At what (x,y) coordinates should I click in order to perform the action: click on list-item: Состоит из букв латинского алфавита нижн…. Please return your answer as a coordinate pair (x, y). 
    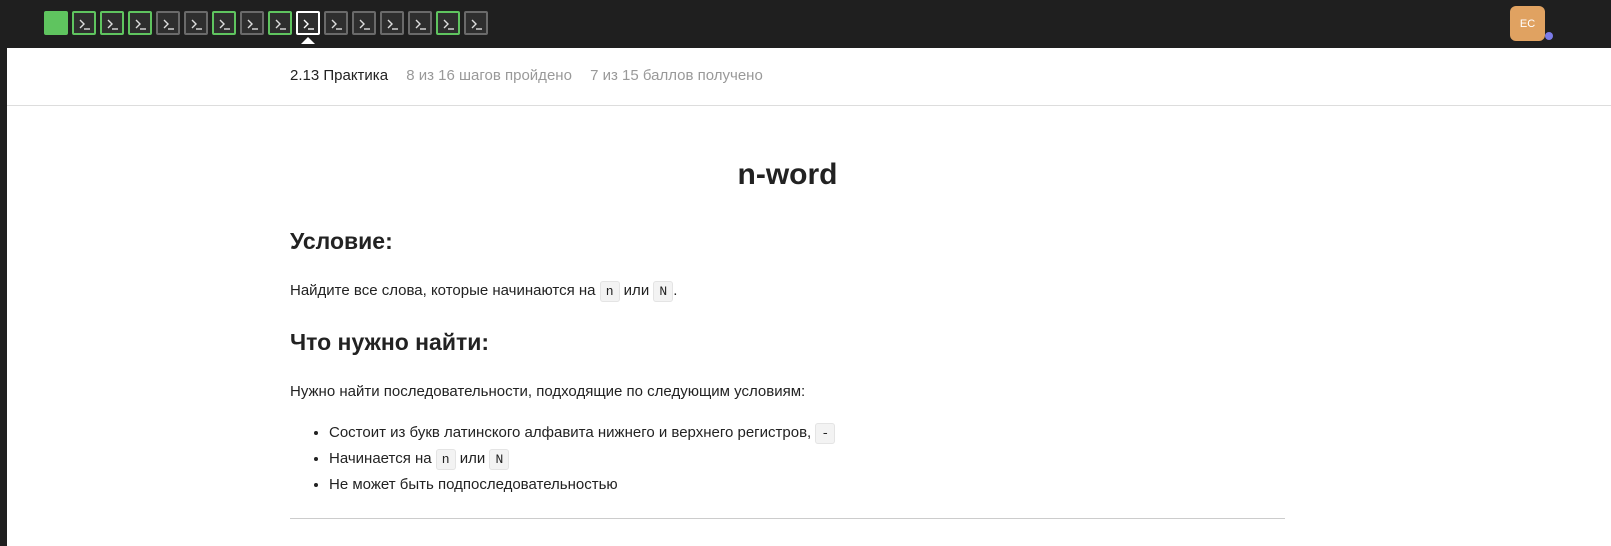
    Looking at the image, I should click on (582, 433).